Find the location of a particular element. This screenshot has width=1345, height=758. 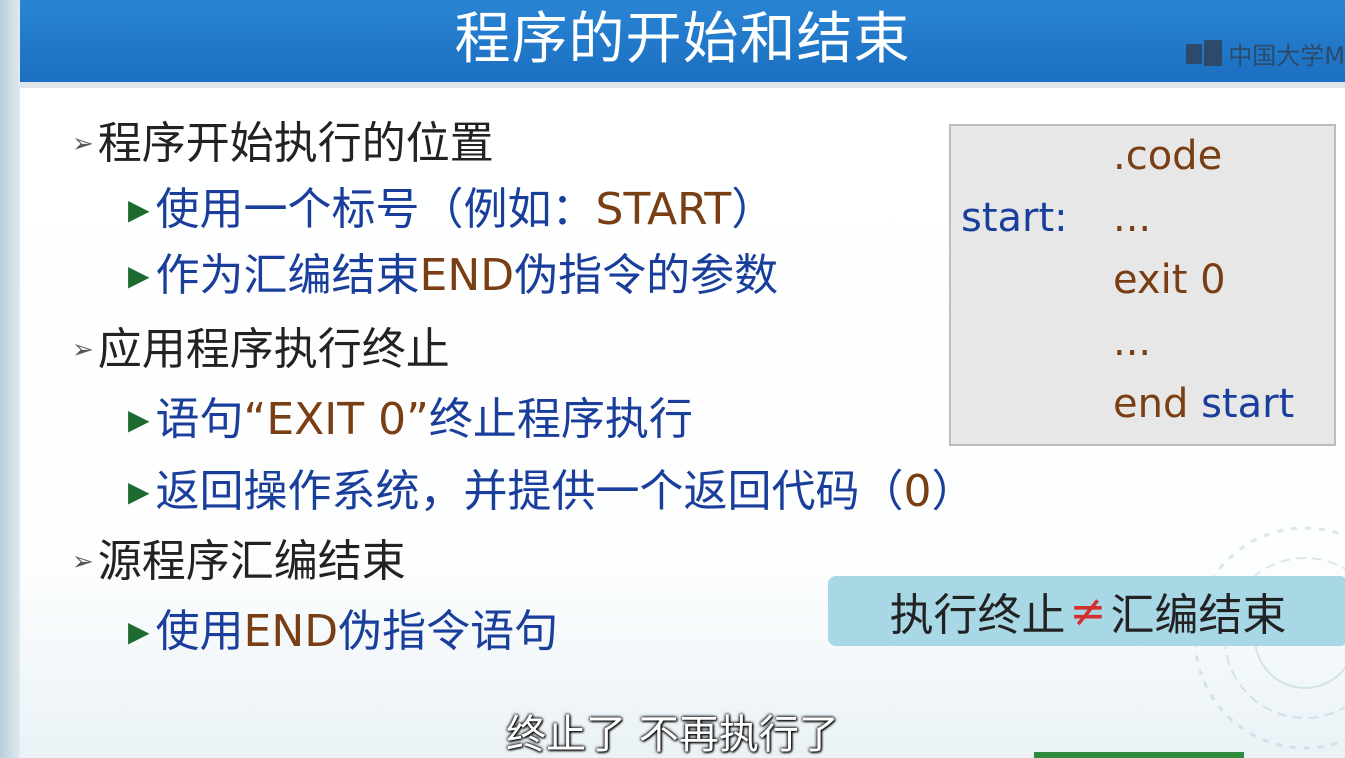

left-decoration is located at coordinates (10, 379).